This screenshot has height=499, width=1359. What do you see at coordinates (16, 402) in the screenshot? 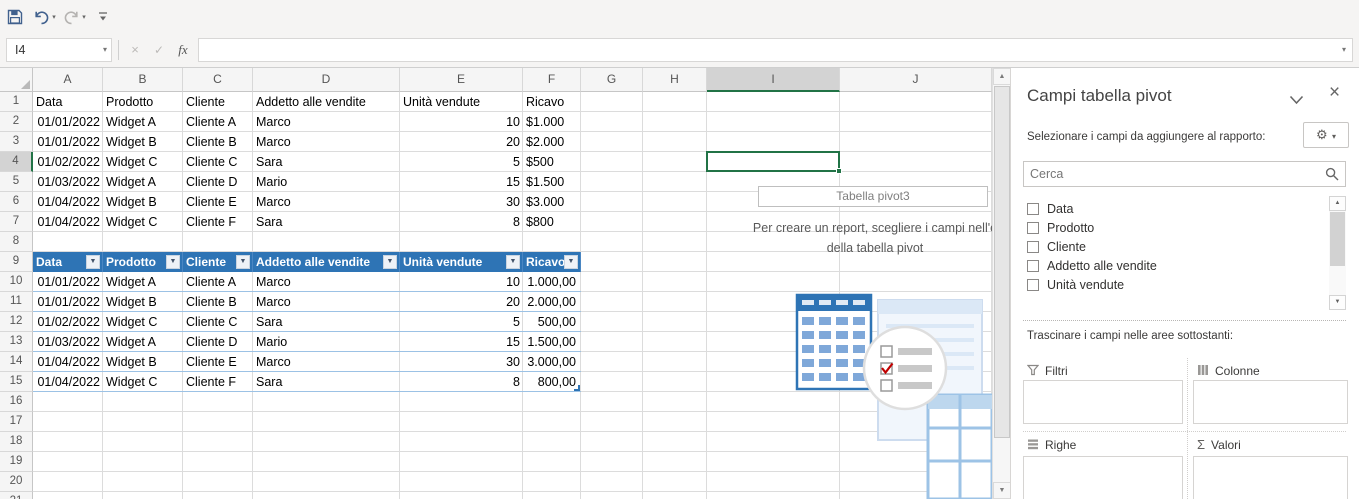
I see `row-header-16: 16` at bounding box center [16, 402].